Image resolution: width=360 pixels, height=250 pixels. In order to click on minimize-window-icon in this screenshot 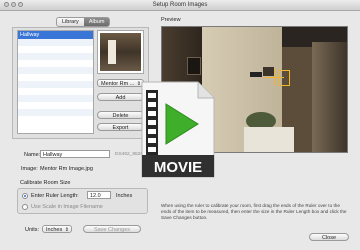, I will do `click(13, 4)`.